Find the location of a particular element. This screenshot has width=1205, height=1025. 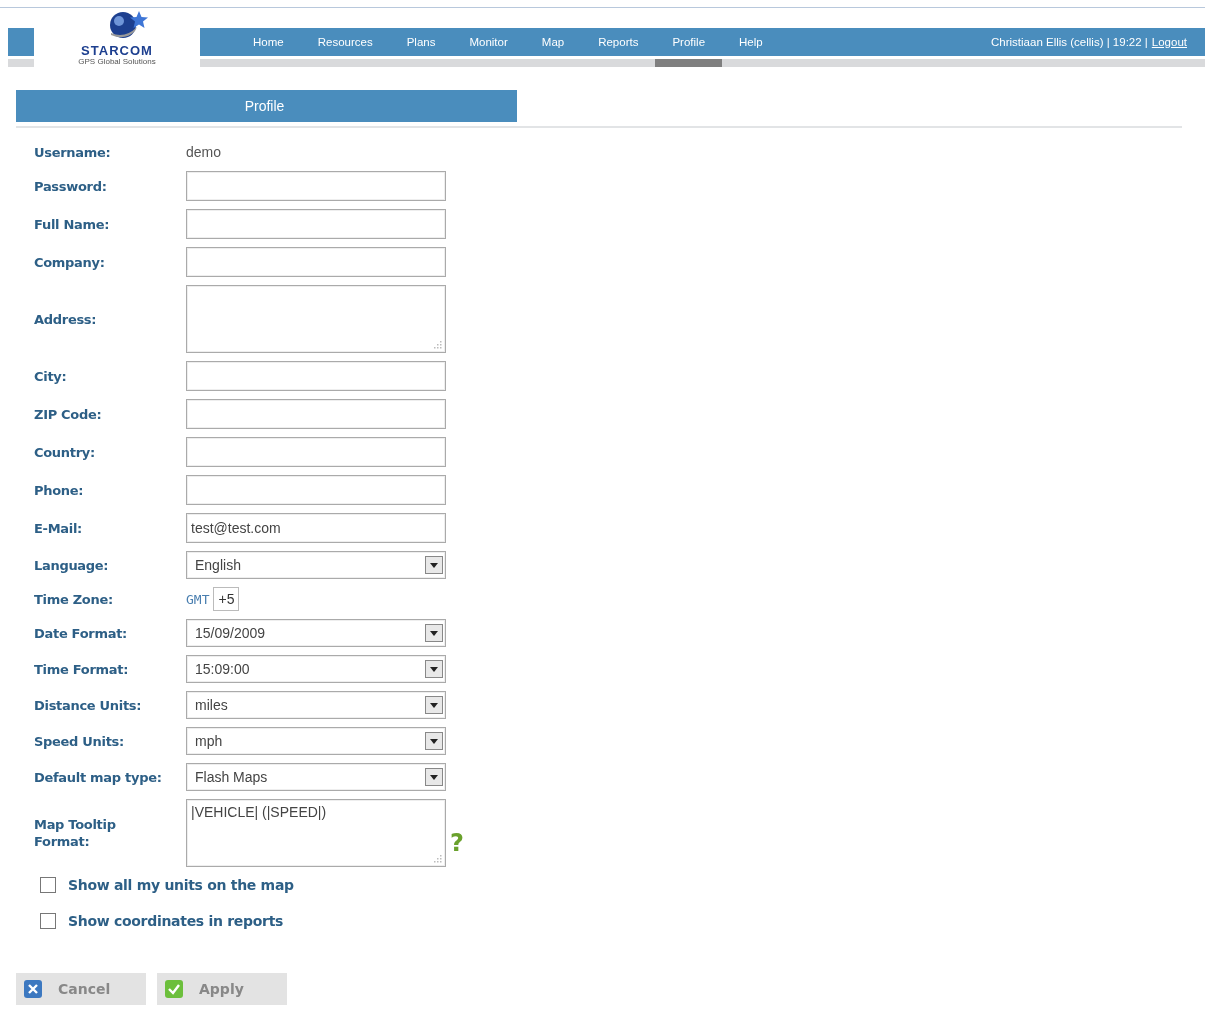

field-label: E-Mail: is located at coordinates (58, 528).